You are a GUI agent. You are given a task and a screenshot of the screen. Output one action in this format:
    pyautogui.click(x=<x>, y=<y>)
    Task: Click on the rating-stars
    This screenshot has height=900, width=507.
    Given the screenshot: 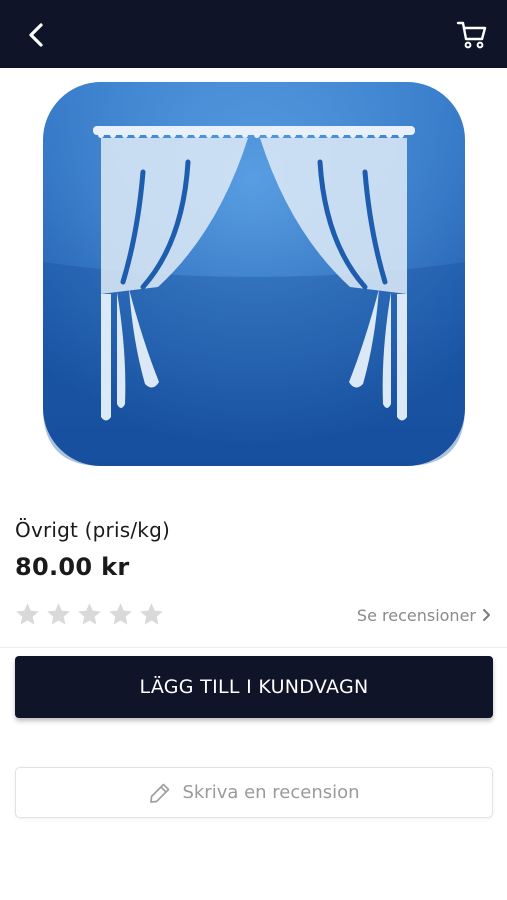 What is the action you would take?
    pyautogui.click(x=89, y=615)
    